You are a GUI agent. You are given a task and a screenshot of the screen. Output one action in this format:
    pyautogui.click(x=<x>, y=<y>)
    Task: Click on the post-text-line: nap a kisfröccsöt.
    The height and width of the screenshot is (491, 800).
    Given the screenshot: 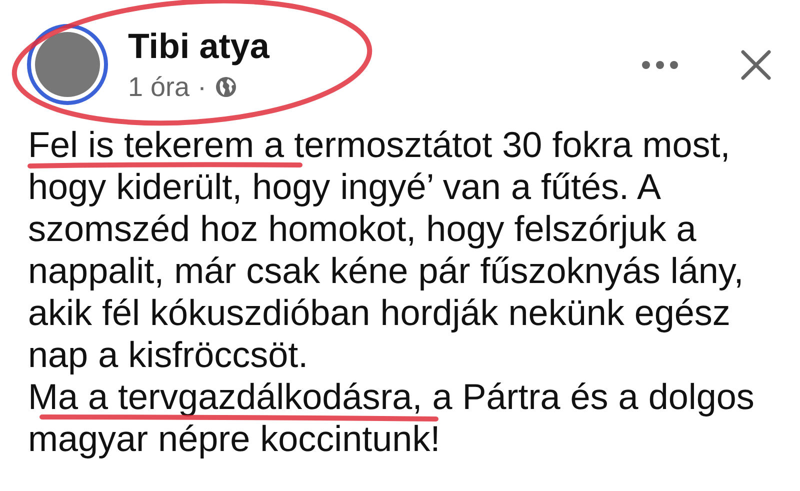 What is the action you would take?
    pyautogui.click(x=169, y=355)
    